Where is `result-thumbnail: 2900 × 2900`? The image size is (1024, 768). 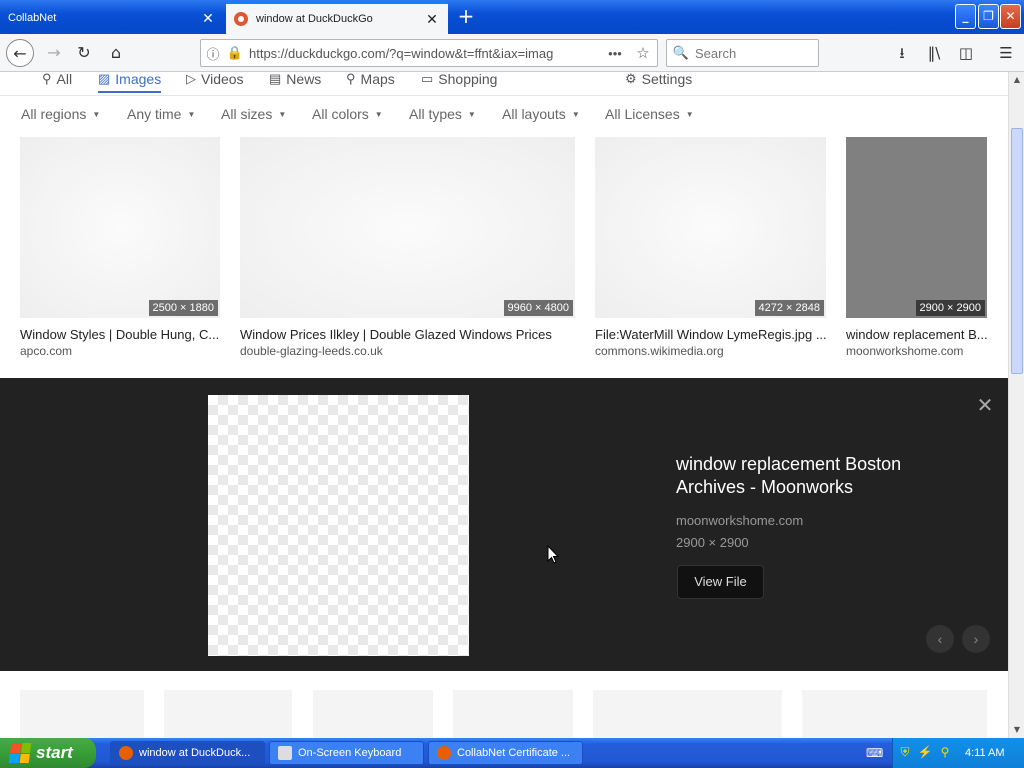 result-thumbnail: 2900 × 2900 is located at coordinates (916, 227).